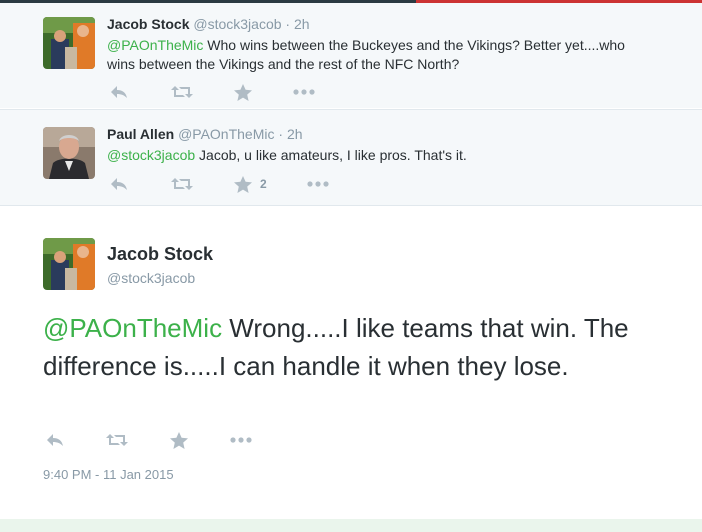 This screenshot has width=702, height=532. I want to click on favorite-button: 2, so click(250, 184).